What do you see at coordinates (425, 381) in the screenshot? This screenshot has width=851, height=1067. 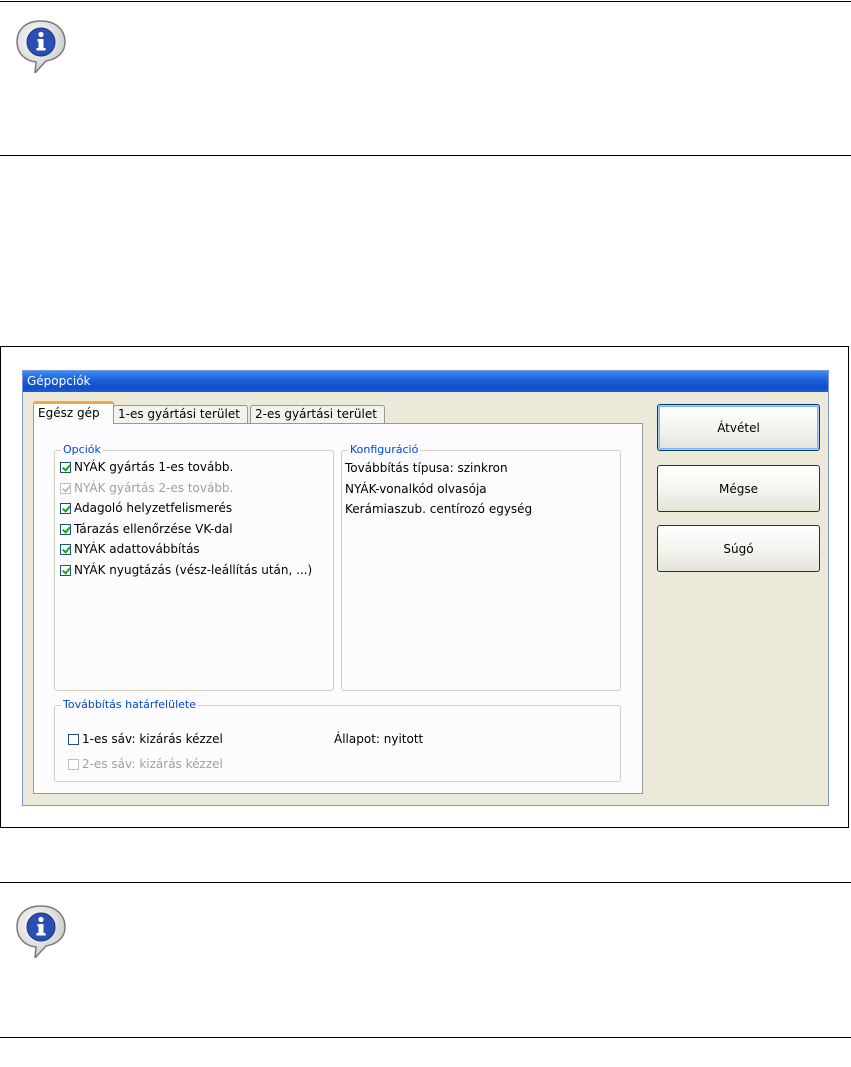 I see `dialog-titlebar: Gépopciók` at bounding box center [425, 381].